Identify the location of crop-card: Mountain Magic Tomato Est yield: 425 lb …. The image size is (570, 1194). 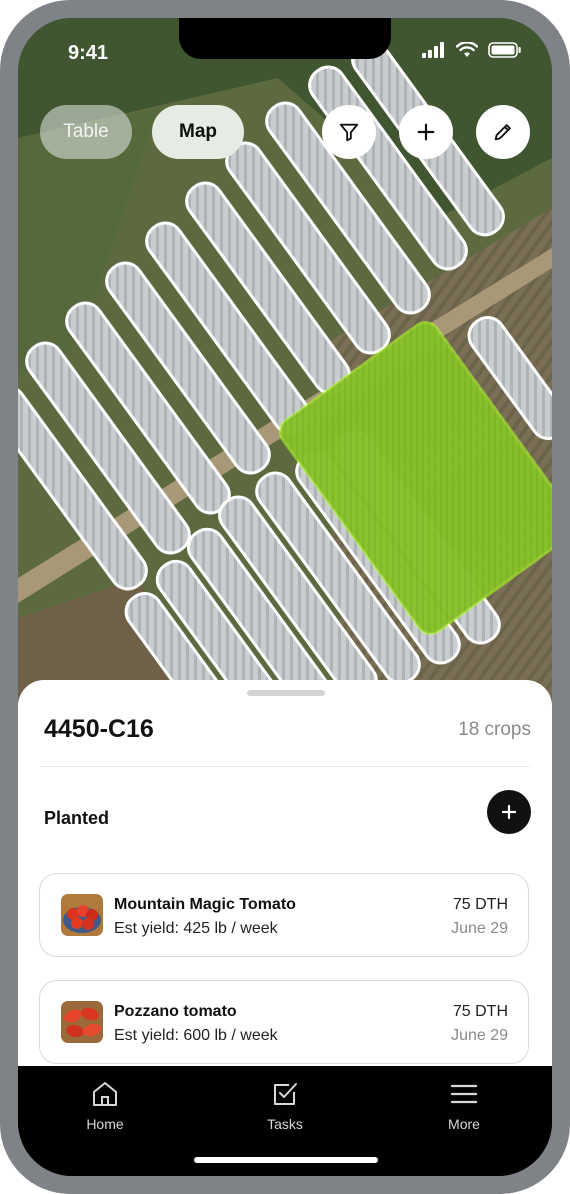
(284, 915).